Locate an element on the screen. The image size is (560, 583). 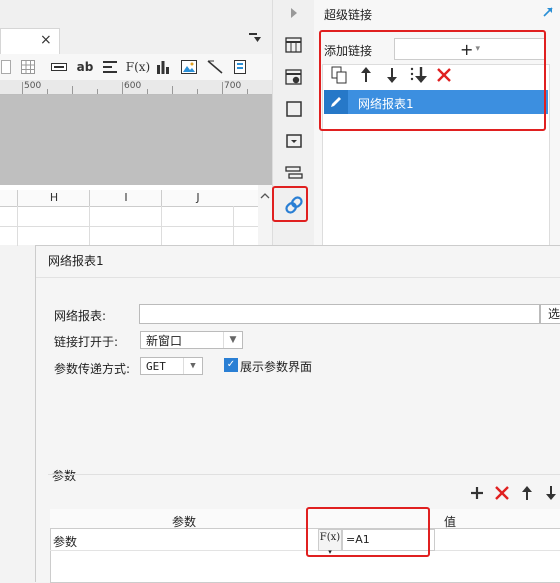
param-method-value: GET is located at coordinates (156, 366).